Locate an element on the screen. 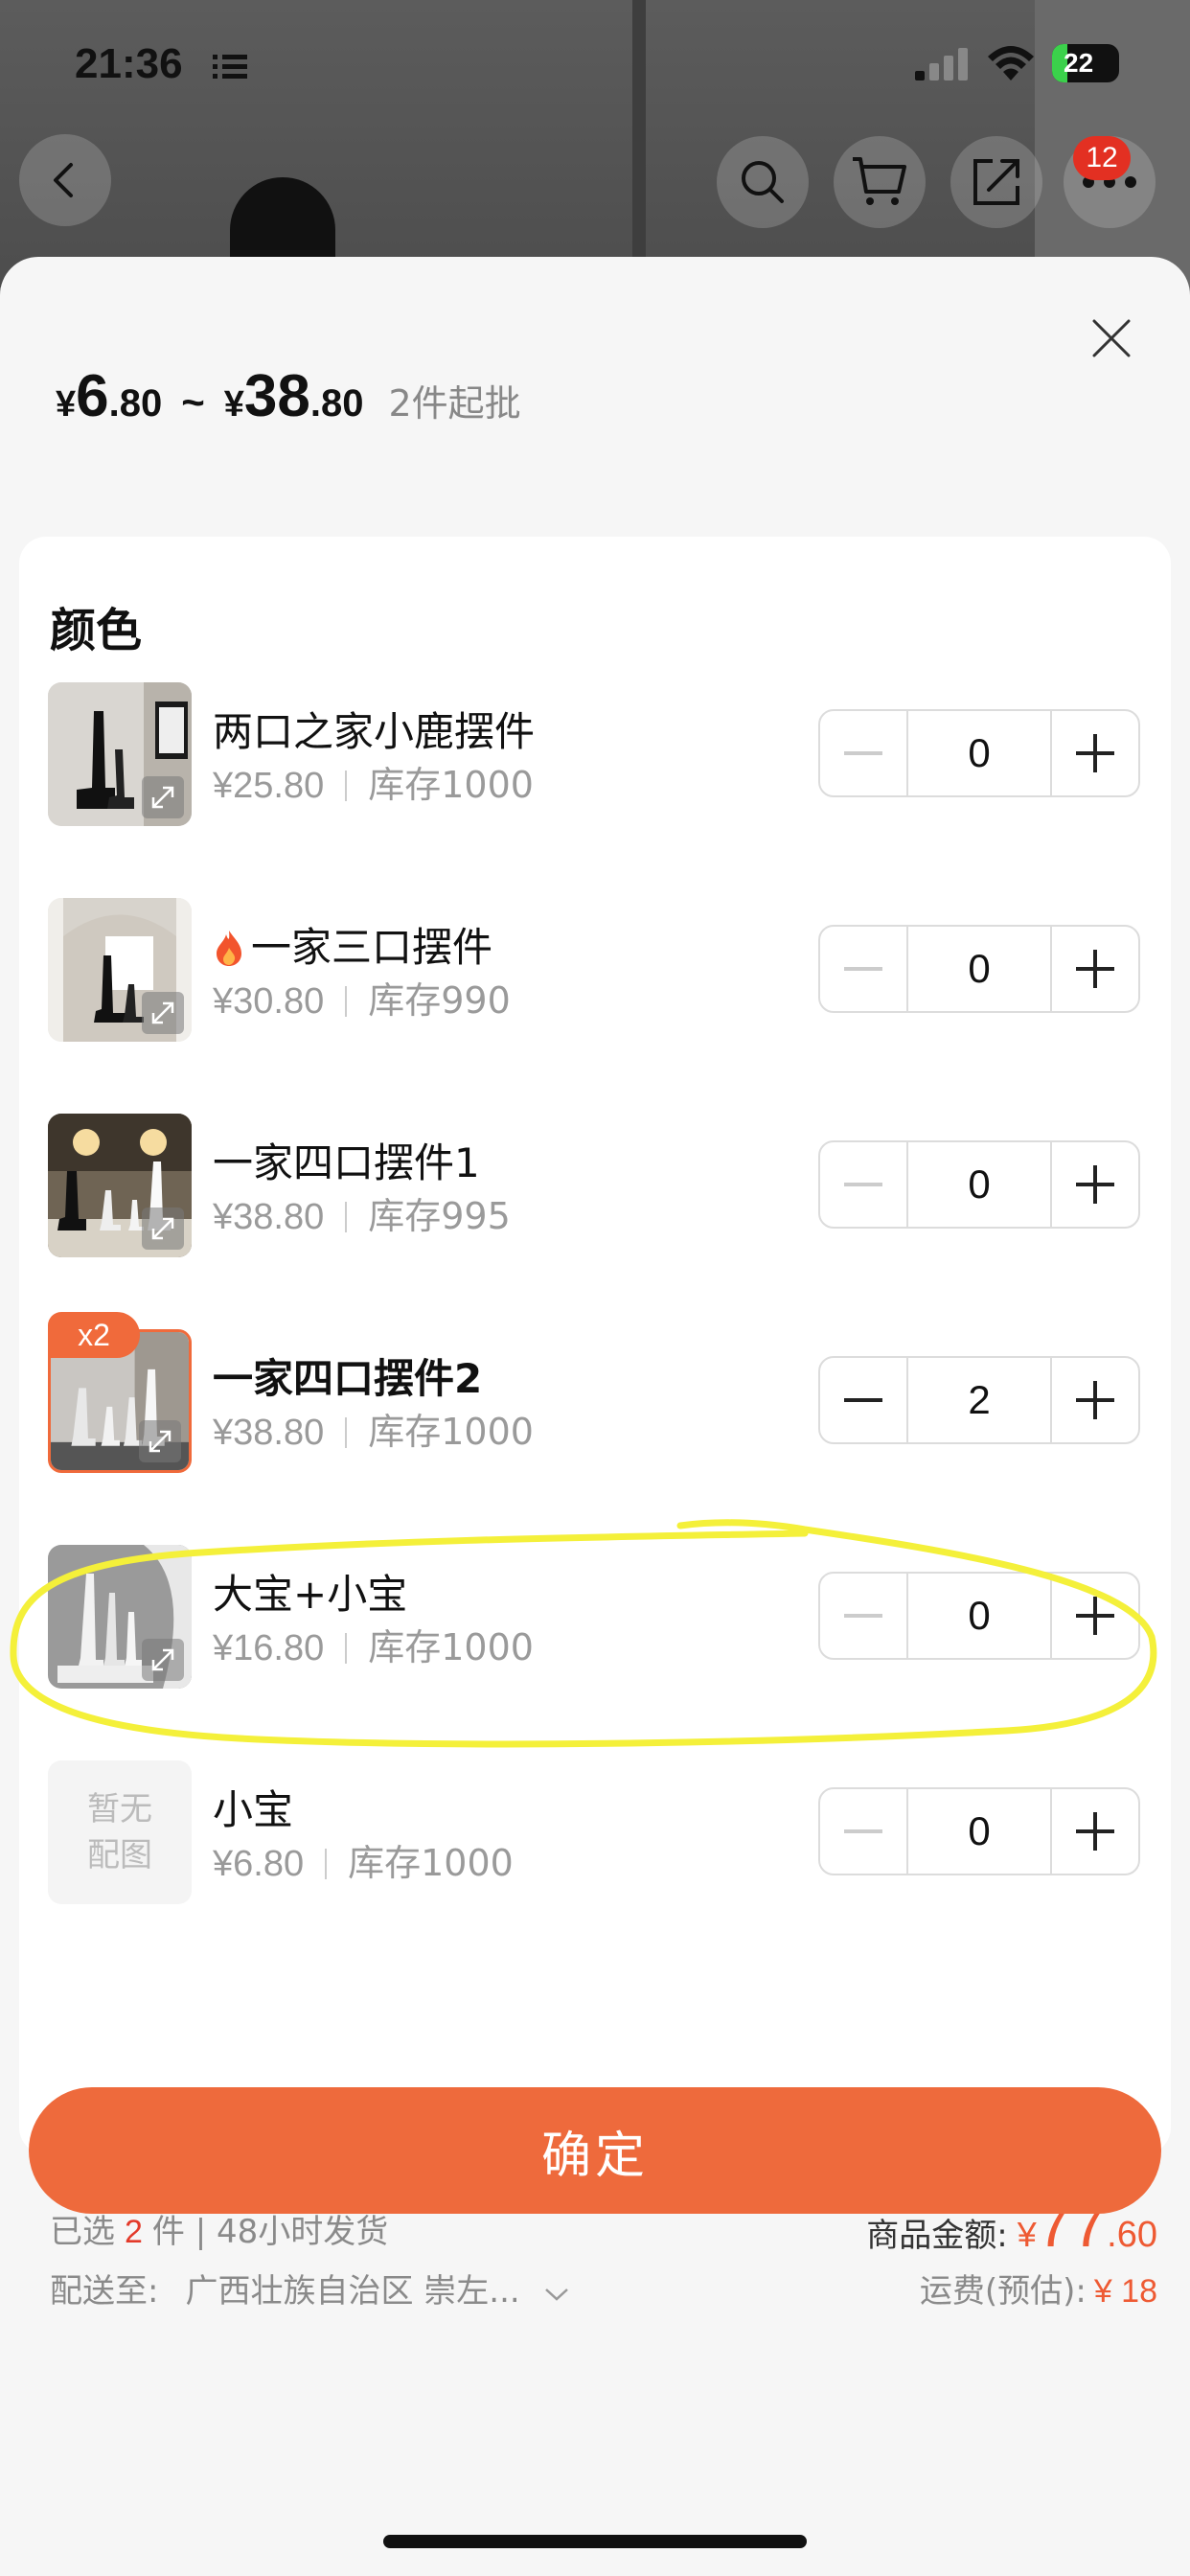 This screenshot has width=1190, height=2576. freight-estimate: 运费(预估): ¥ 18 is located at coordinates (1038, 2288).